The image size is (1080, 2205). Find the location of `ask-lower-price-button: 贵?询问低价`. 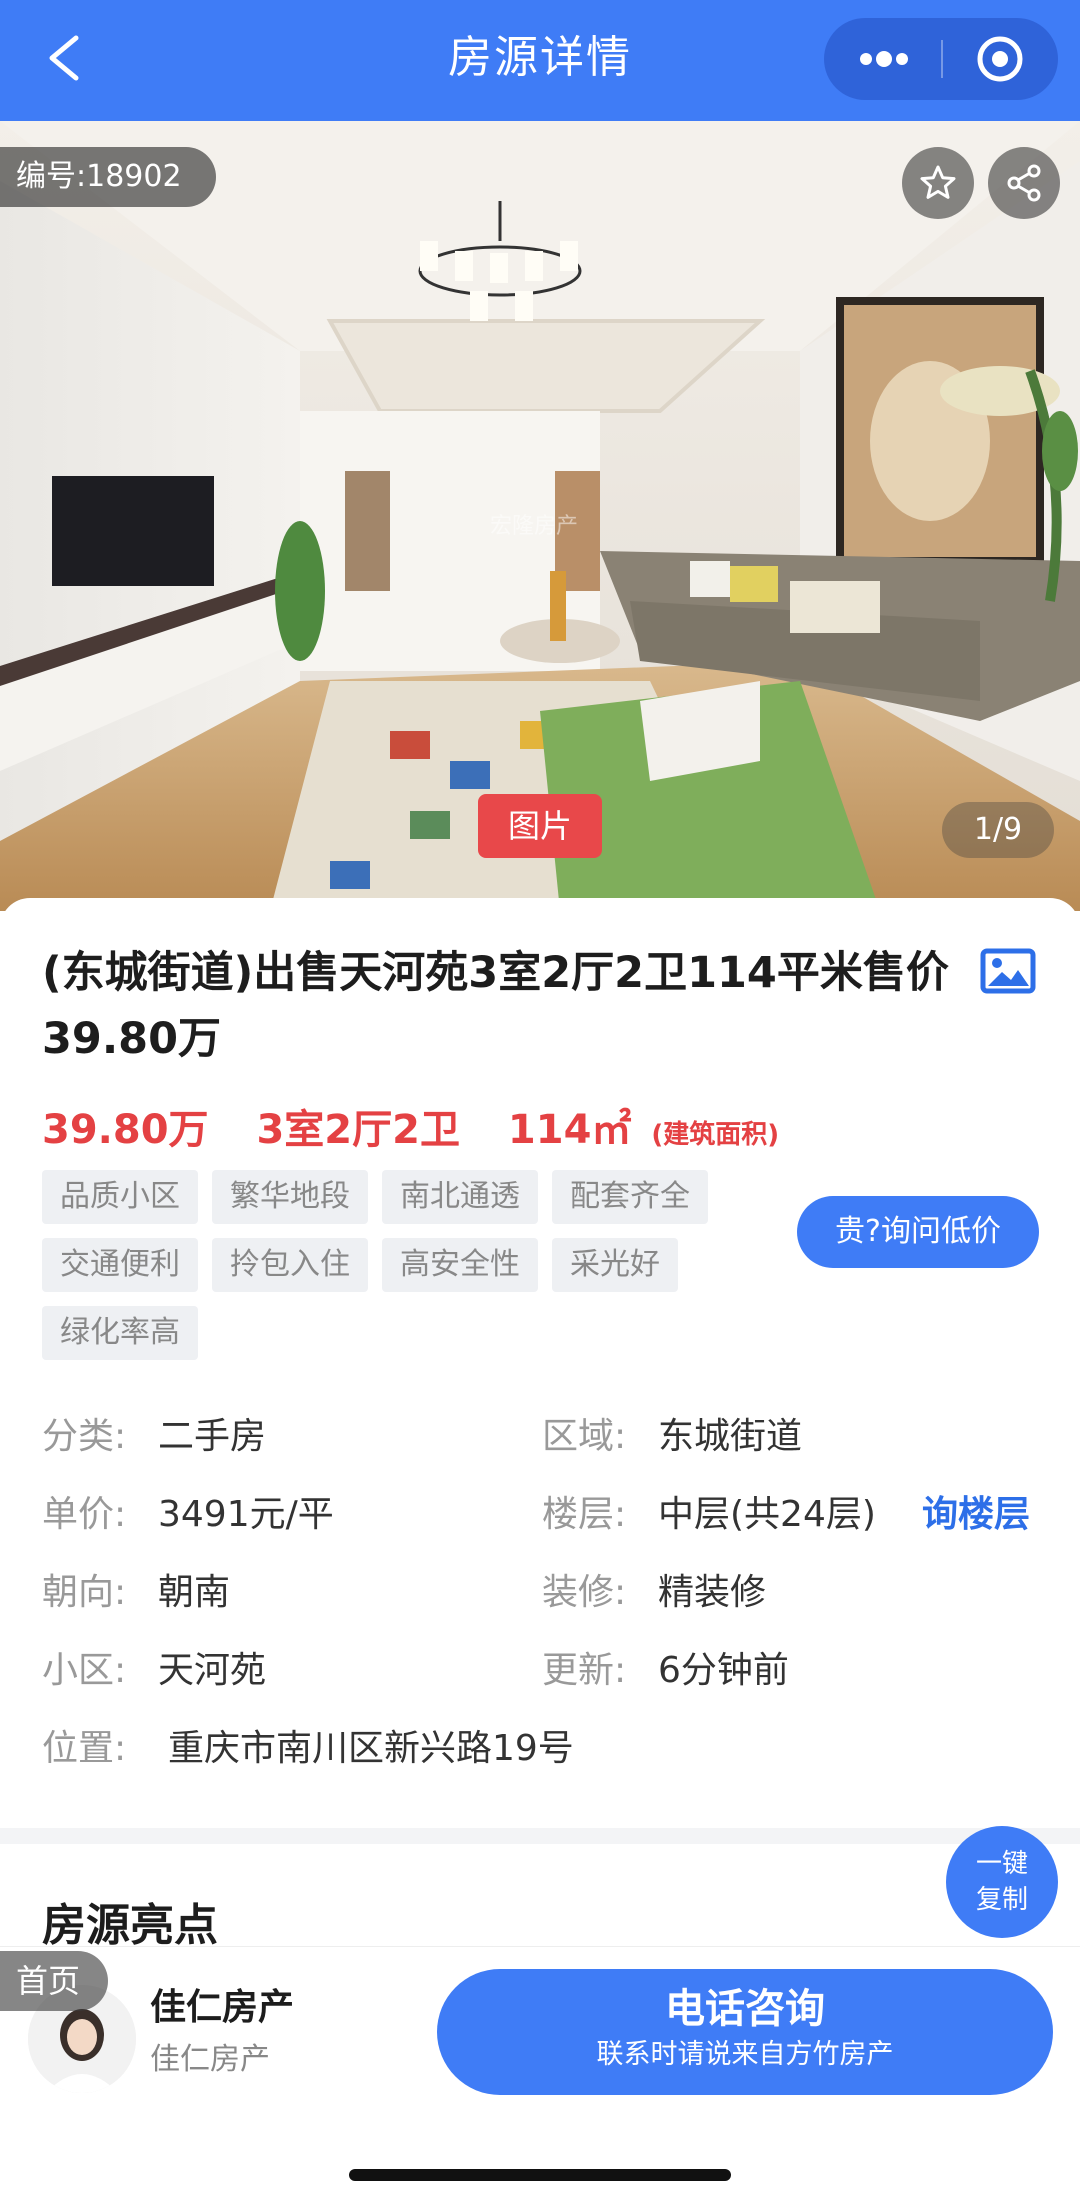

ask-lower-price-button: 贵?询问低价 is located at coordinates (918, 1232).